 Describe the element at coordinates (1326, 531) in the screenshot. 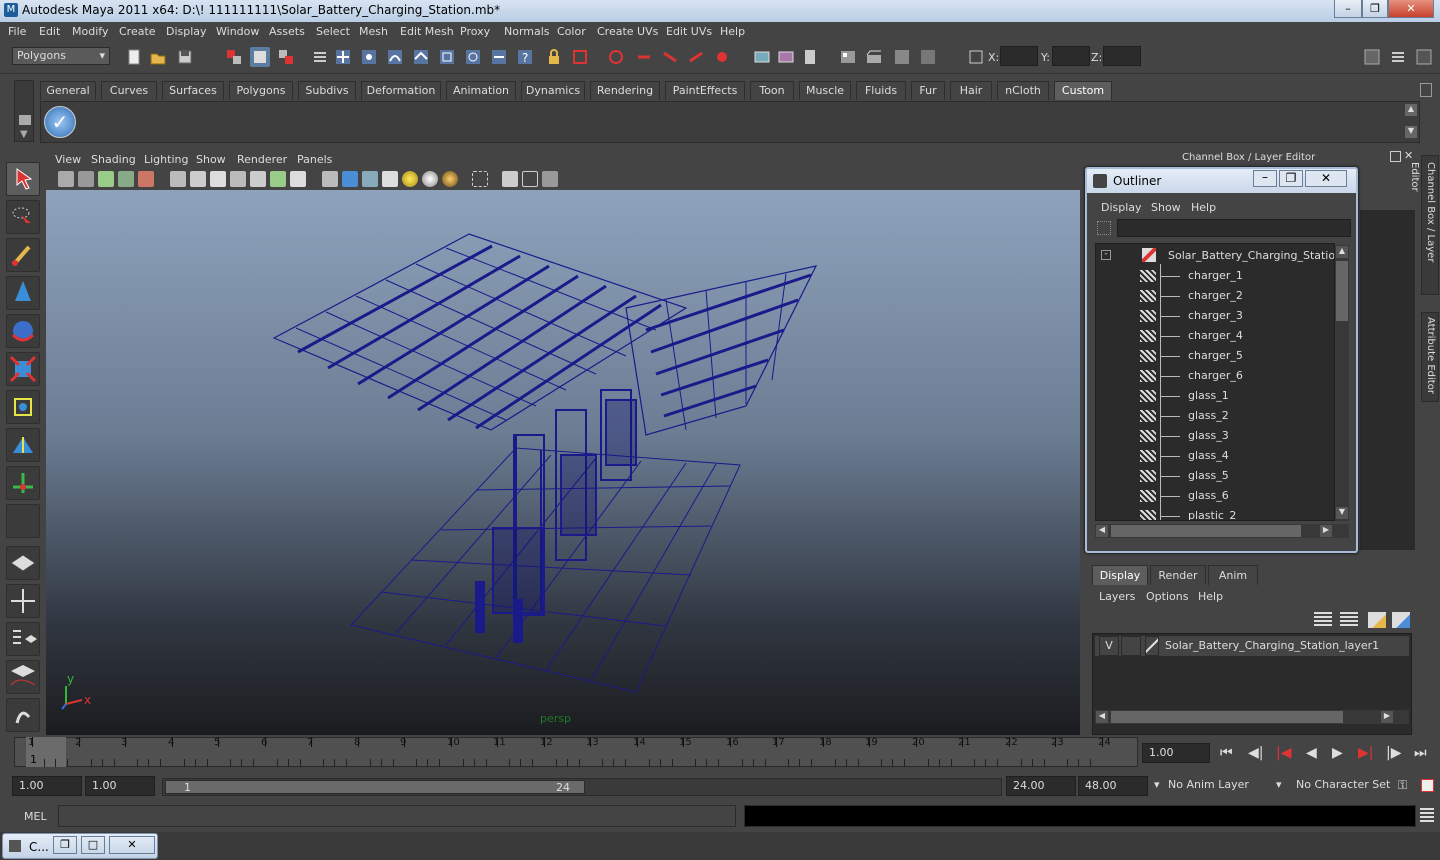

I see `scroll-right-icon: ▶` at that location.